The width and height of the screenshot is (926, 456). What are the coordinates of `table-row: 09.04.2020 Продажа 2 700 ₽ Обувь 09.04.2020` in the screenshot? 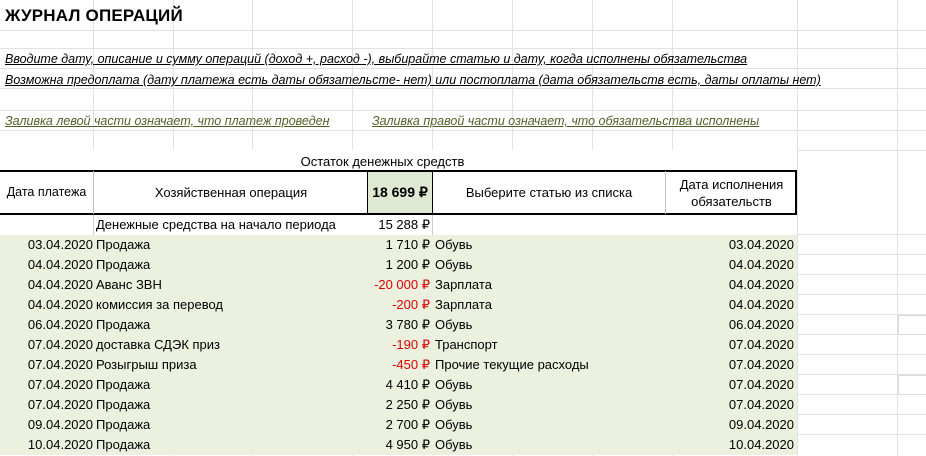 It's located at (398, 425).